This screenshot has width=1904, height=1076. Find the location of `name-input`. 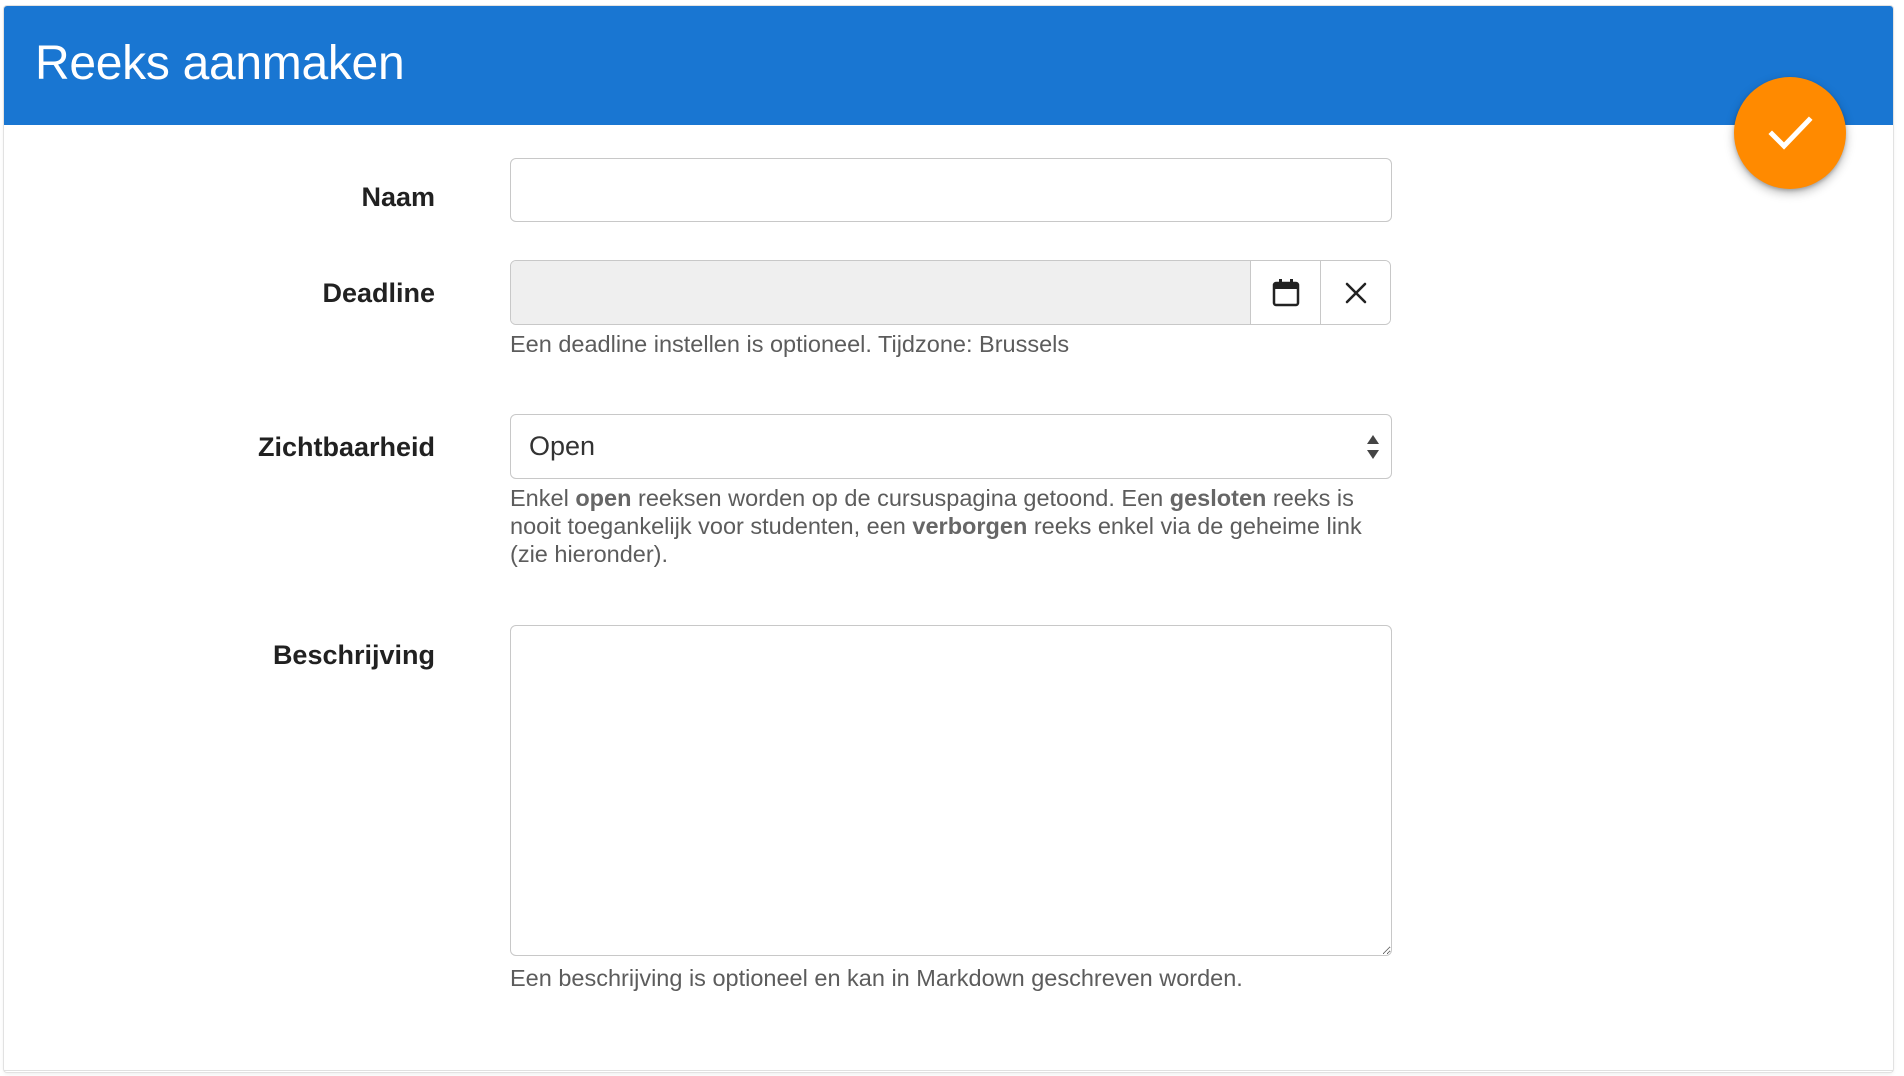

name-input is located at coordinates (951, 190).